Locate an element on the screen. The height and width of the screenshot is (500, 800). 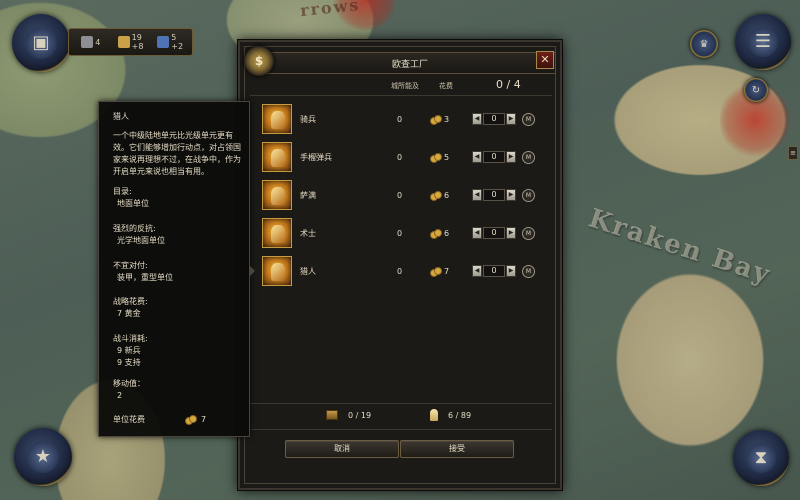
move-label: 移动值： is located at coordinates (129, 383).